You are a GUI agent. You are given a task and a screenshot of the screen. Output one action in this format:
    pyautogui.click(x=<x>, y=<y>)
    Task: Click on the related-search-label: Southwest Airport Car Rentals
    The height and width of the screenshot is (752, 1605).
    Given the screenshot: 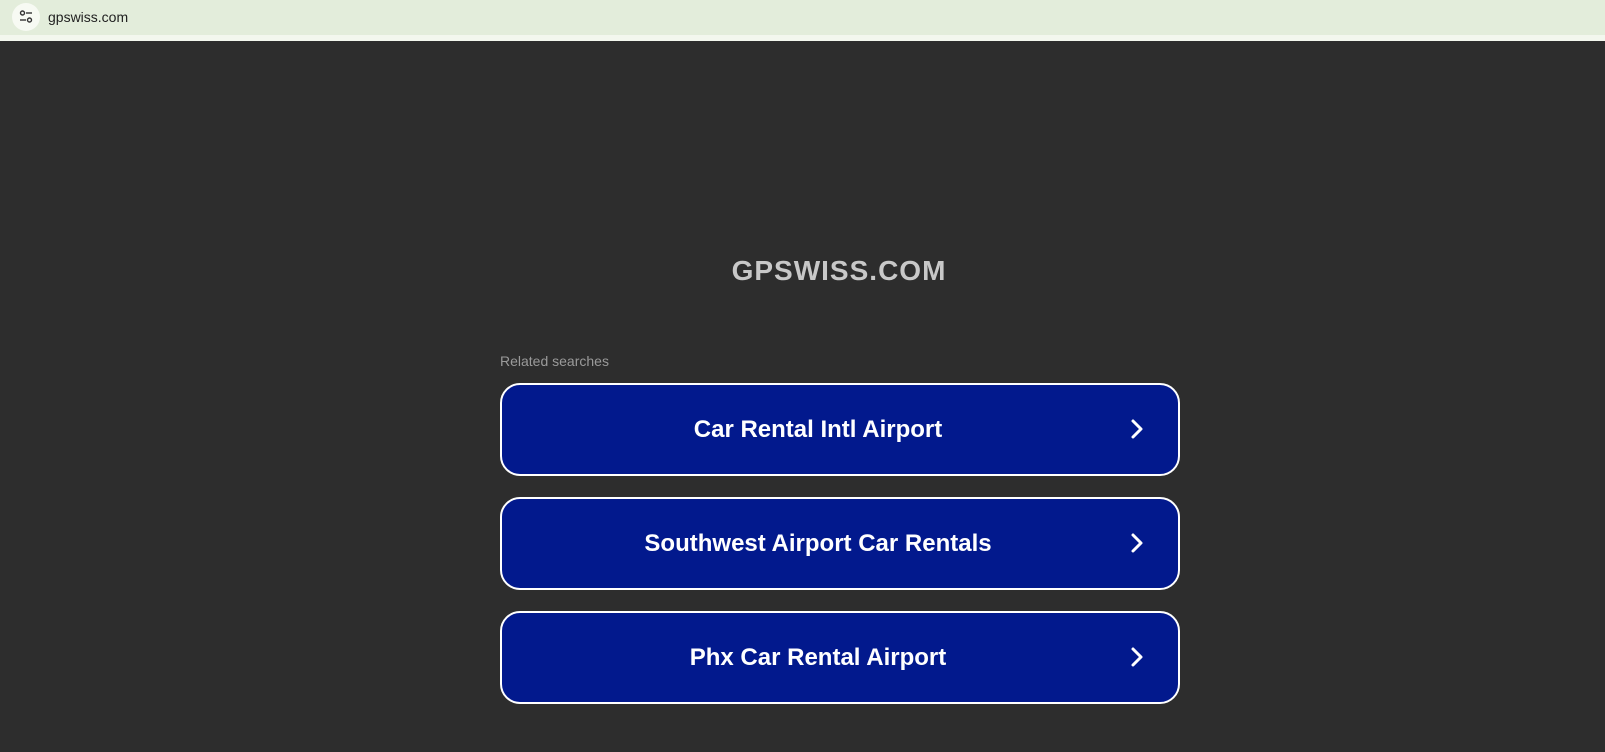 What is the action you would take?
    pyautogui.click(x=818, y=543)
    